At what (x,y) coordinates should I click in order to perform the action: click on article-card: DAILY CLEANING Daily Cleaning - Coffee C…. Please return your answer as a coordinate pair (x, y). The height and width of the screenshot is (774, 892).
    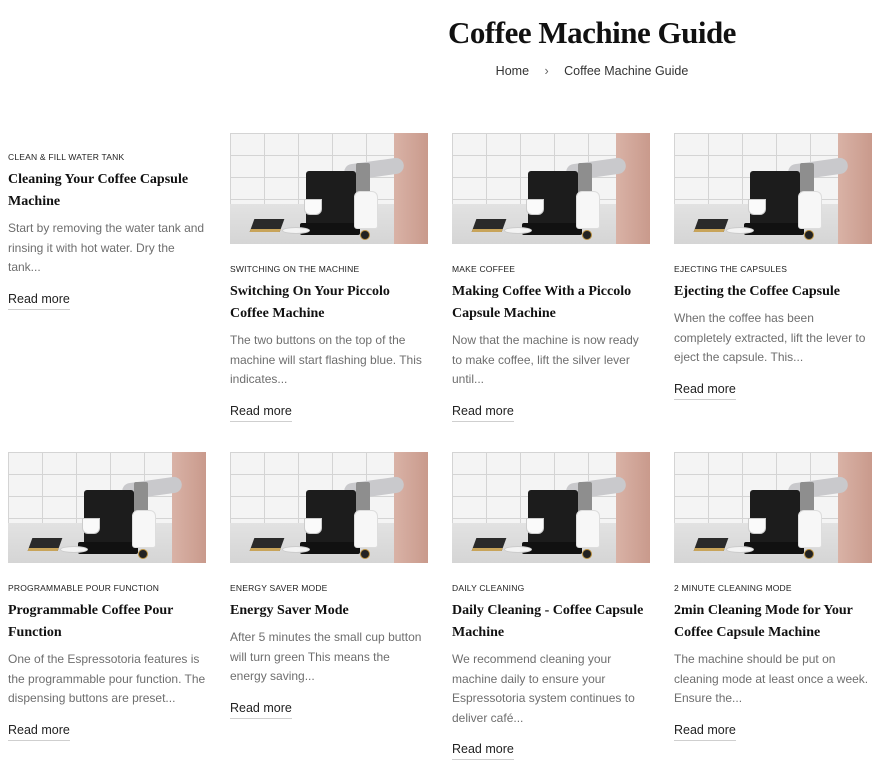
    Looking at the image, I should click on (551, 606).